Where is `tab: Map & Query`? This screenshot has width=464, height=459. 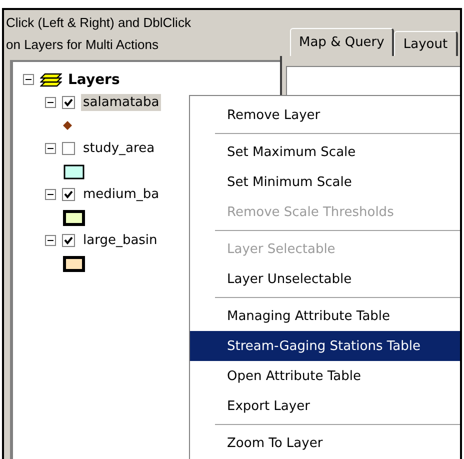 tab: Map & Query is located at coordinates (342, 42).